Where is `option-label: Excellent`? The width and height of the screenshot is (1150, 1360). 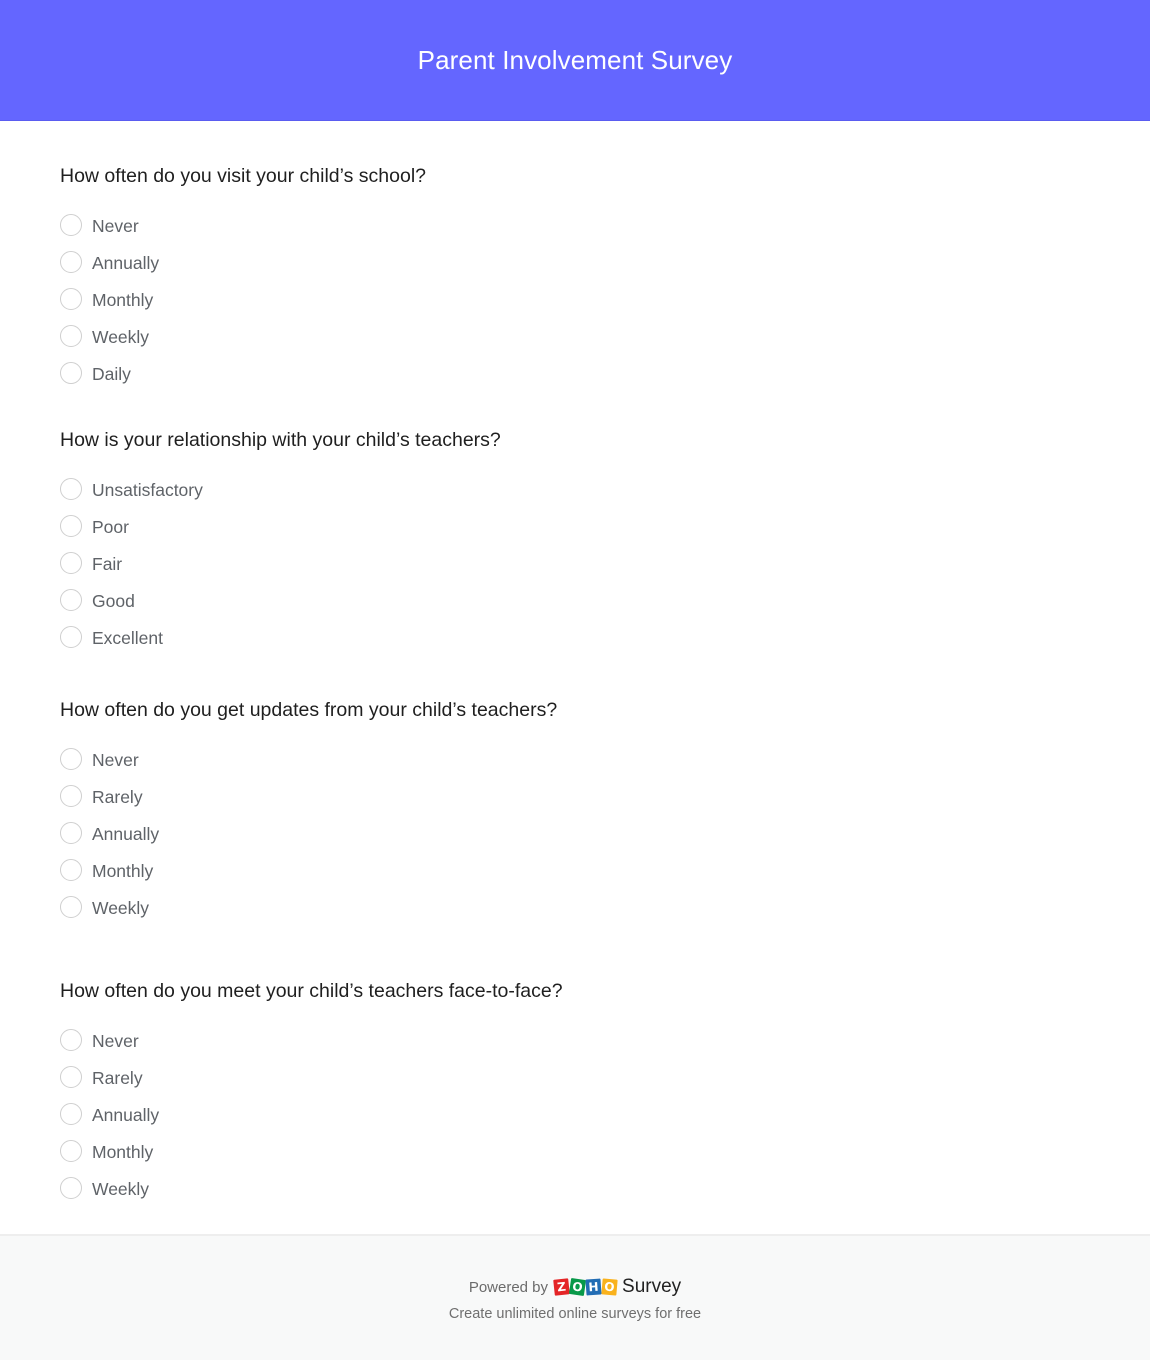 option-label: Excellent is located at coordinates (128, 637).